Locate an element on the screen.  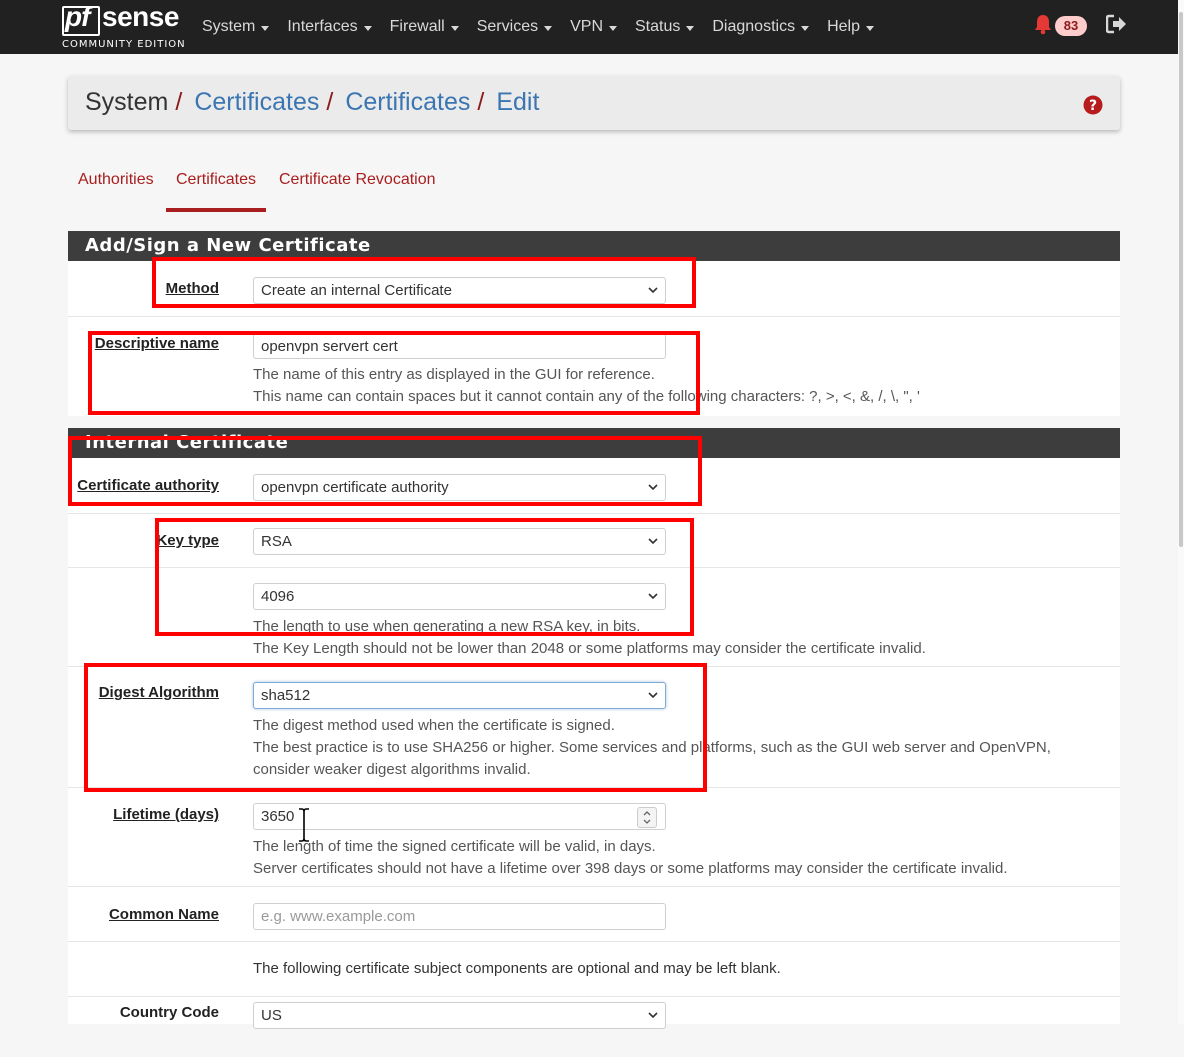
descr-label: Descriptive name is located at coordinates (156, 343).